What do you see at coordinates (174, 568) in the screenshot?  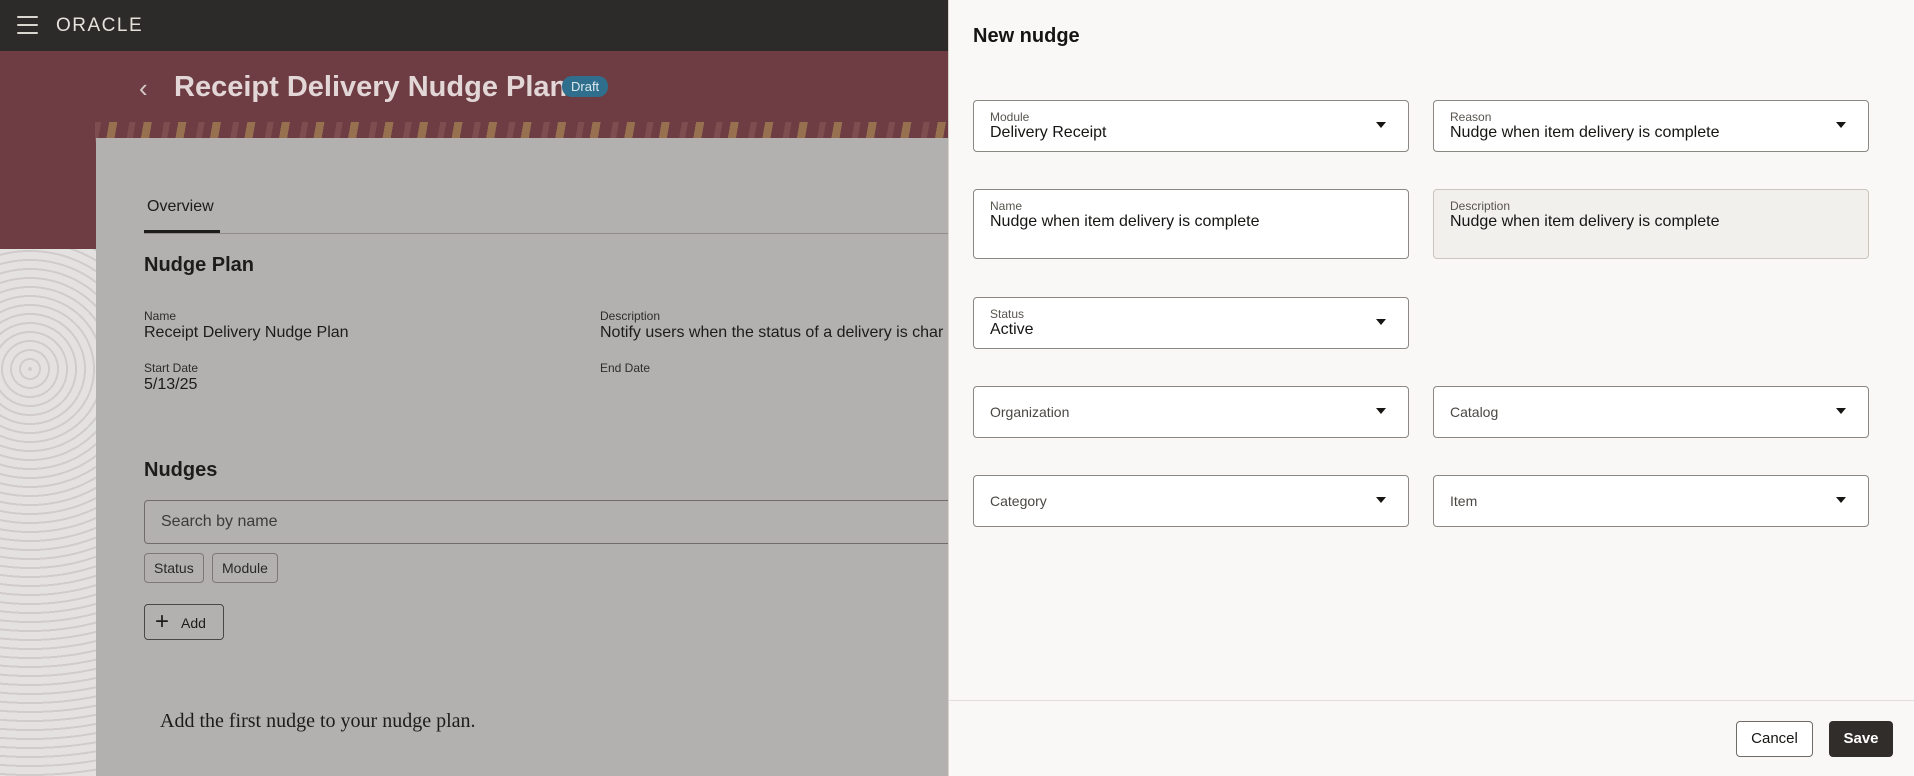 I see `status-filter-chip: Status` at bounding box center [174, 568].